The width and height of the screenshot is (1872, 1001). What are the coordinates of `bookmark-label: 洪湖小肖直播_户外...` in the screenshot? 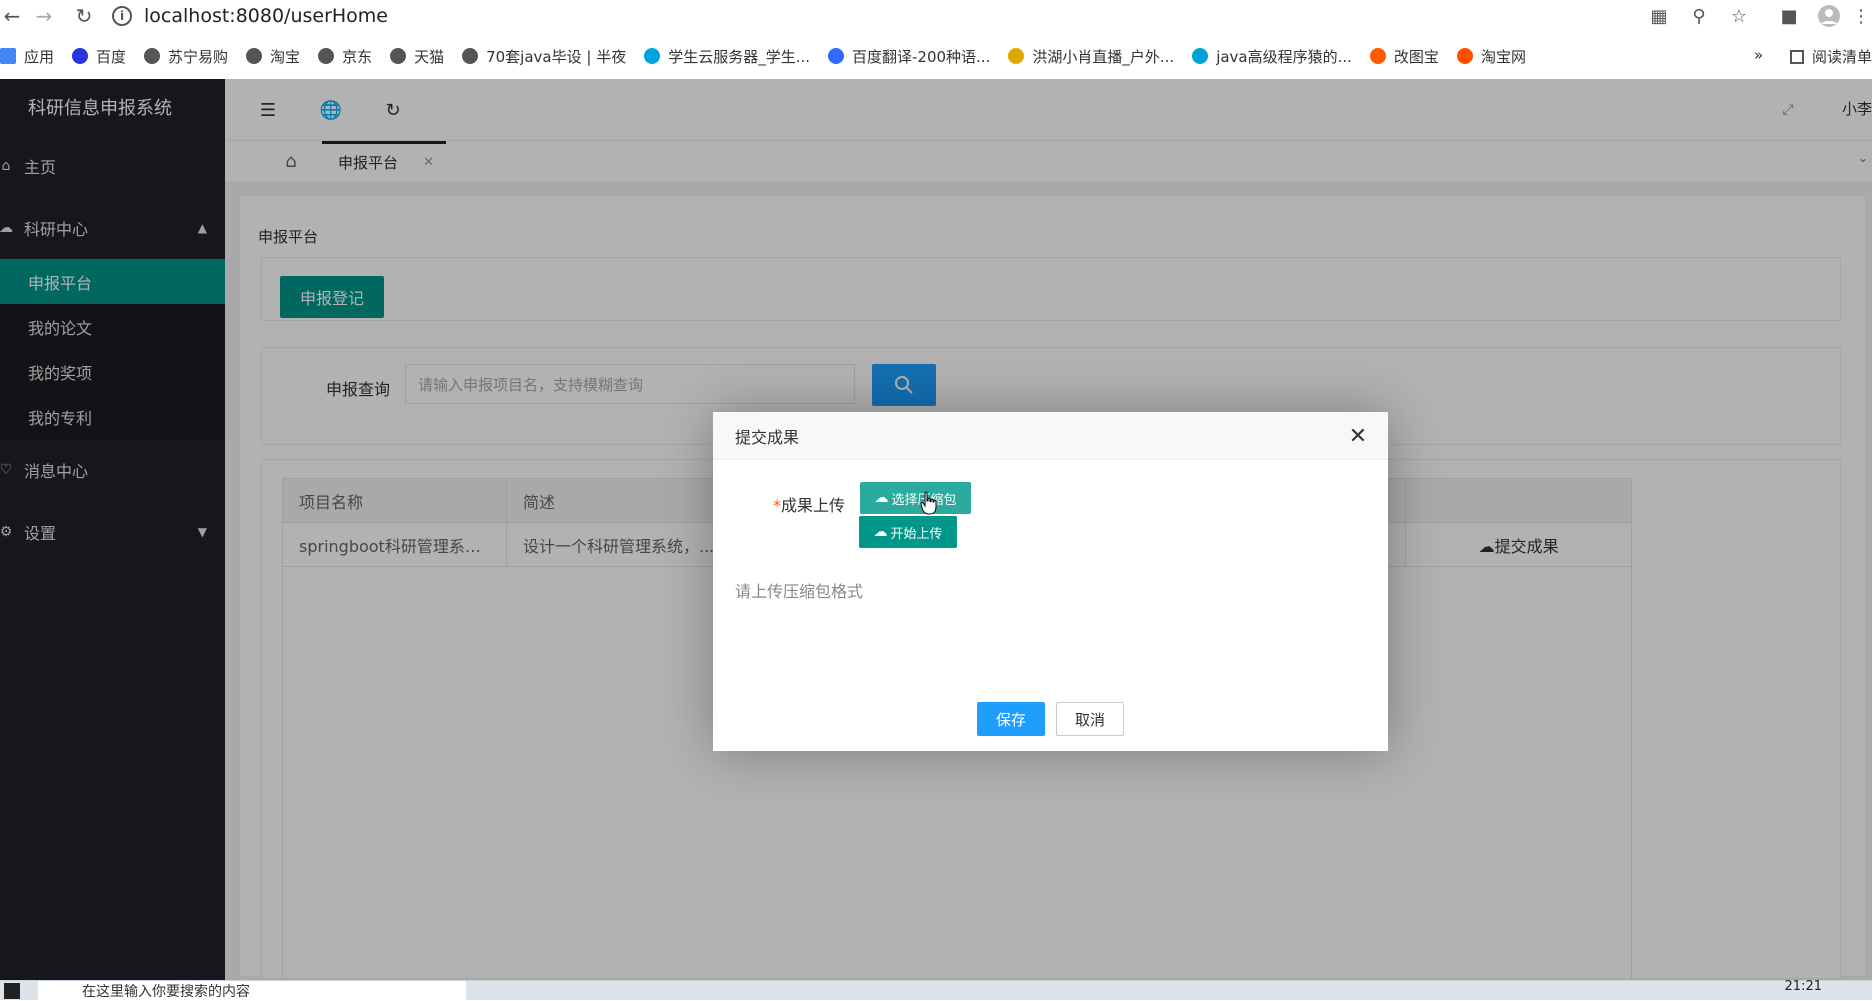 It's located at (1103, 56).